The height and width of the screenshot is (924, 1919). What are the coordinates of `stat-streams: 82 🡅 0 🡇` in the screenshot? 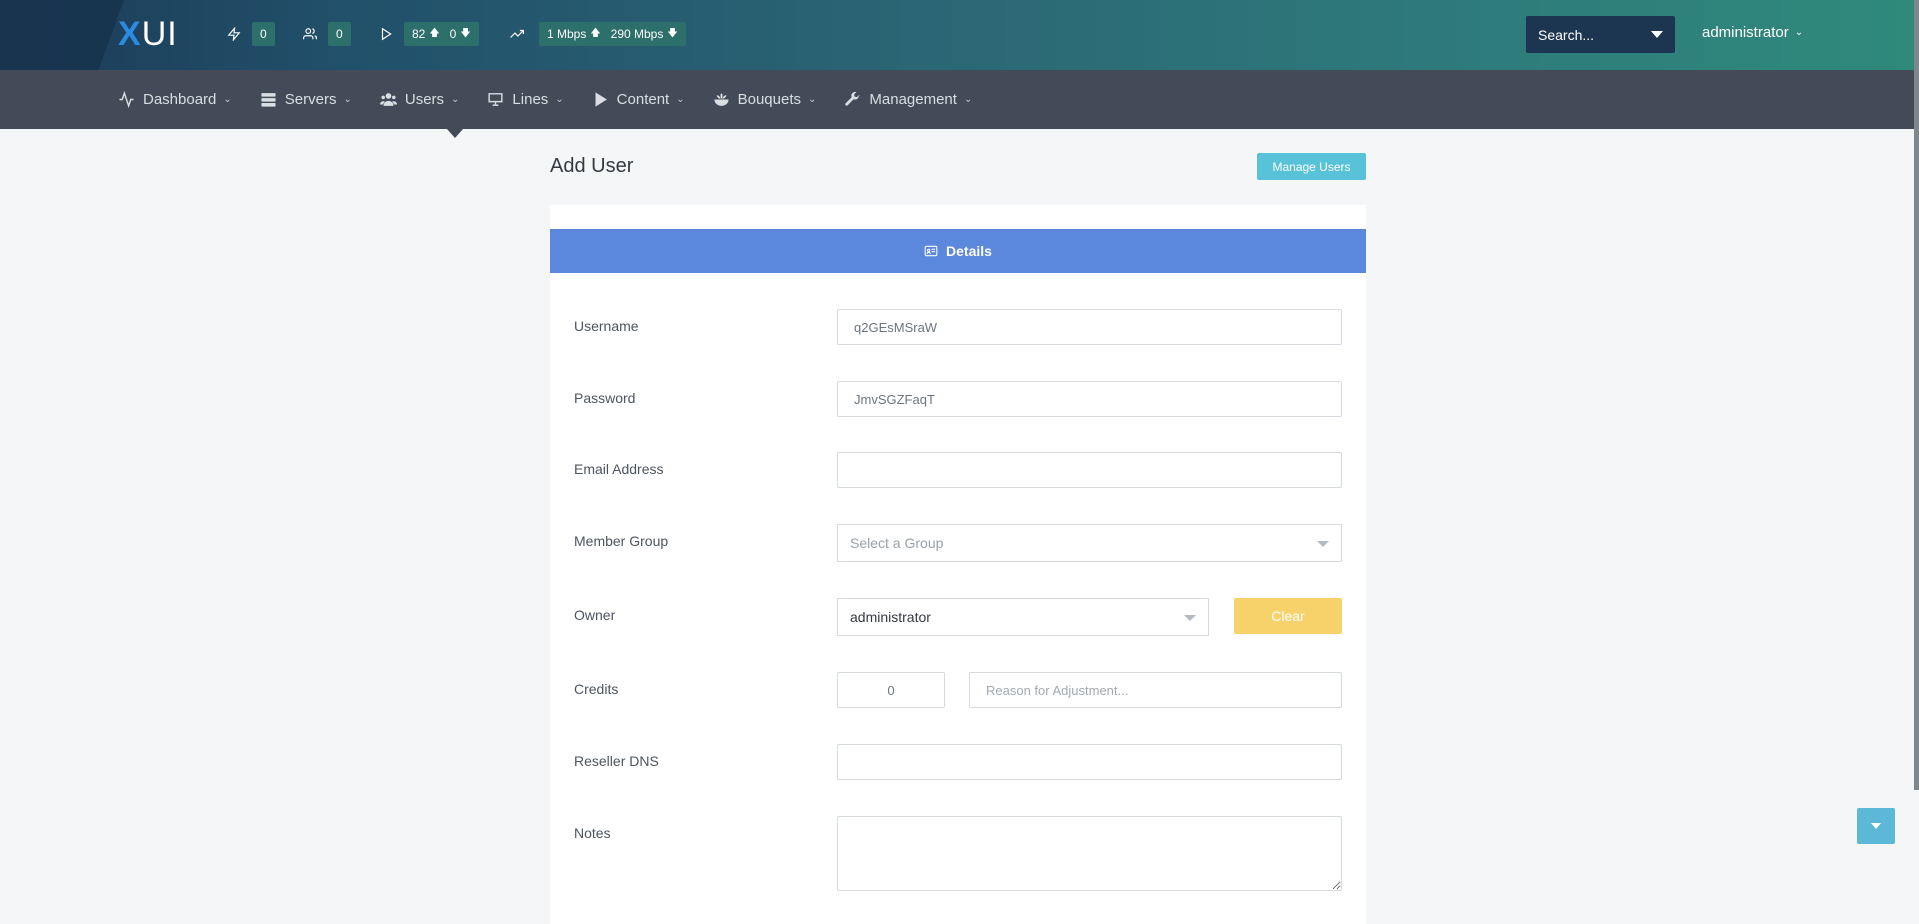 It's located at (428, 34).